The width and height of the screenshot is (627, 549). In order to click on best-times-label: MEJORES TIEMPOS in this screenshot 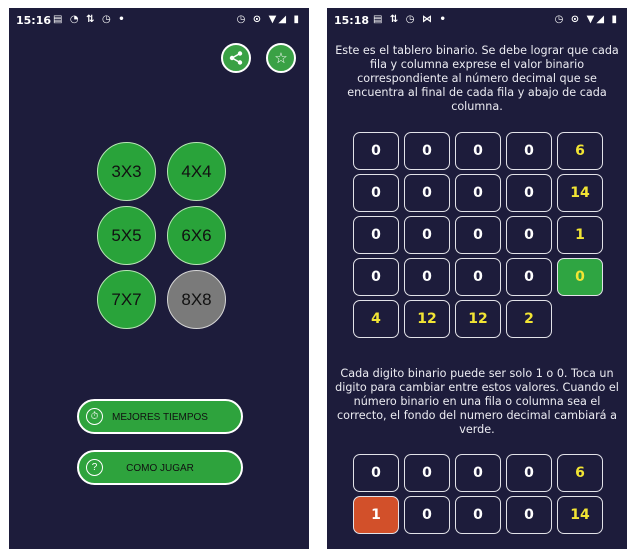, I will do `click(160, 417)`.